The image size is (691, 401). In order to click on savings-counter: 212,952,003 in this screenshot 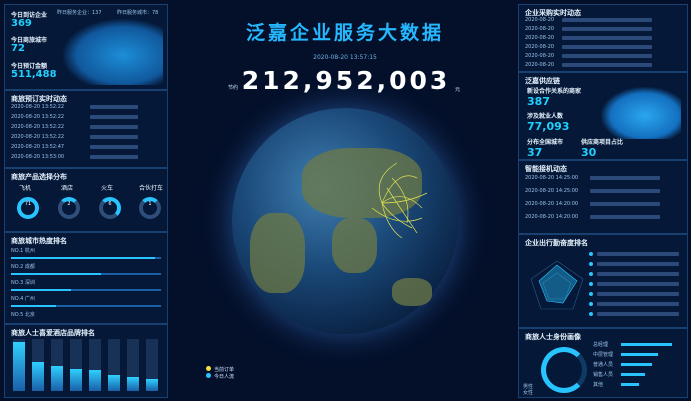, I will do `click(346, 80)`.